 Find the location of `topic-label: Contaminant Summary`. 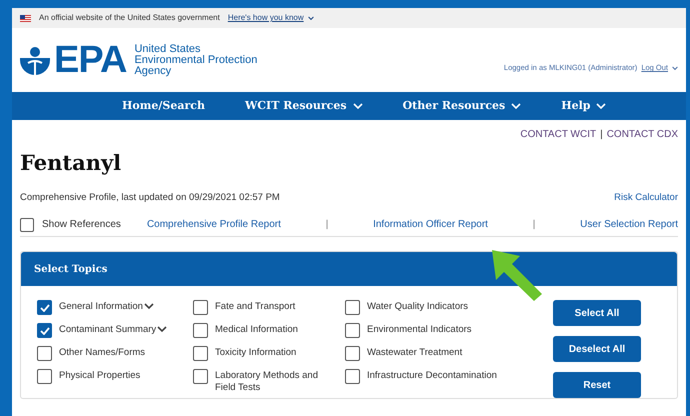

topic-label: Contaminant Summary is located at coordinates (107, 329).